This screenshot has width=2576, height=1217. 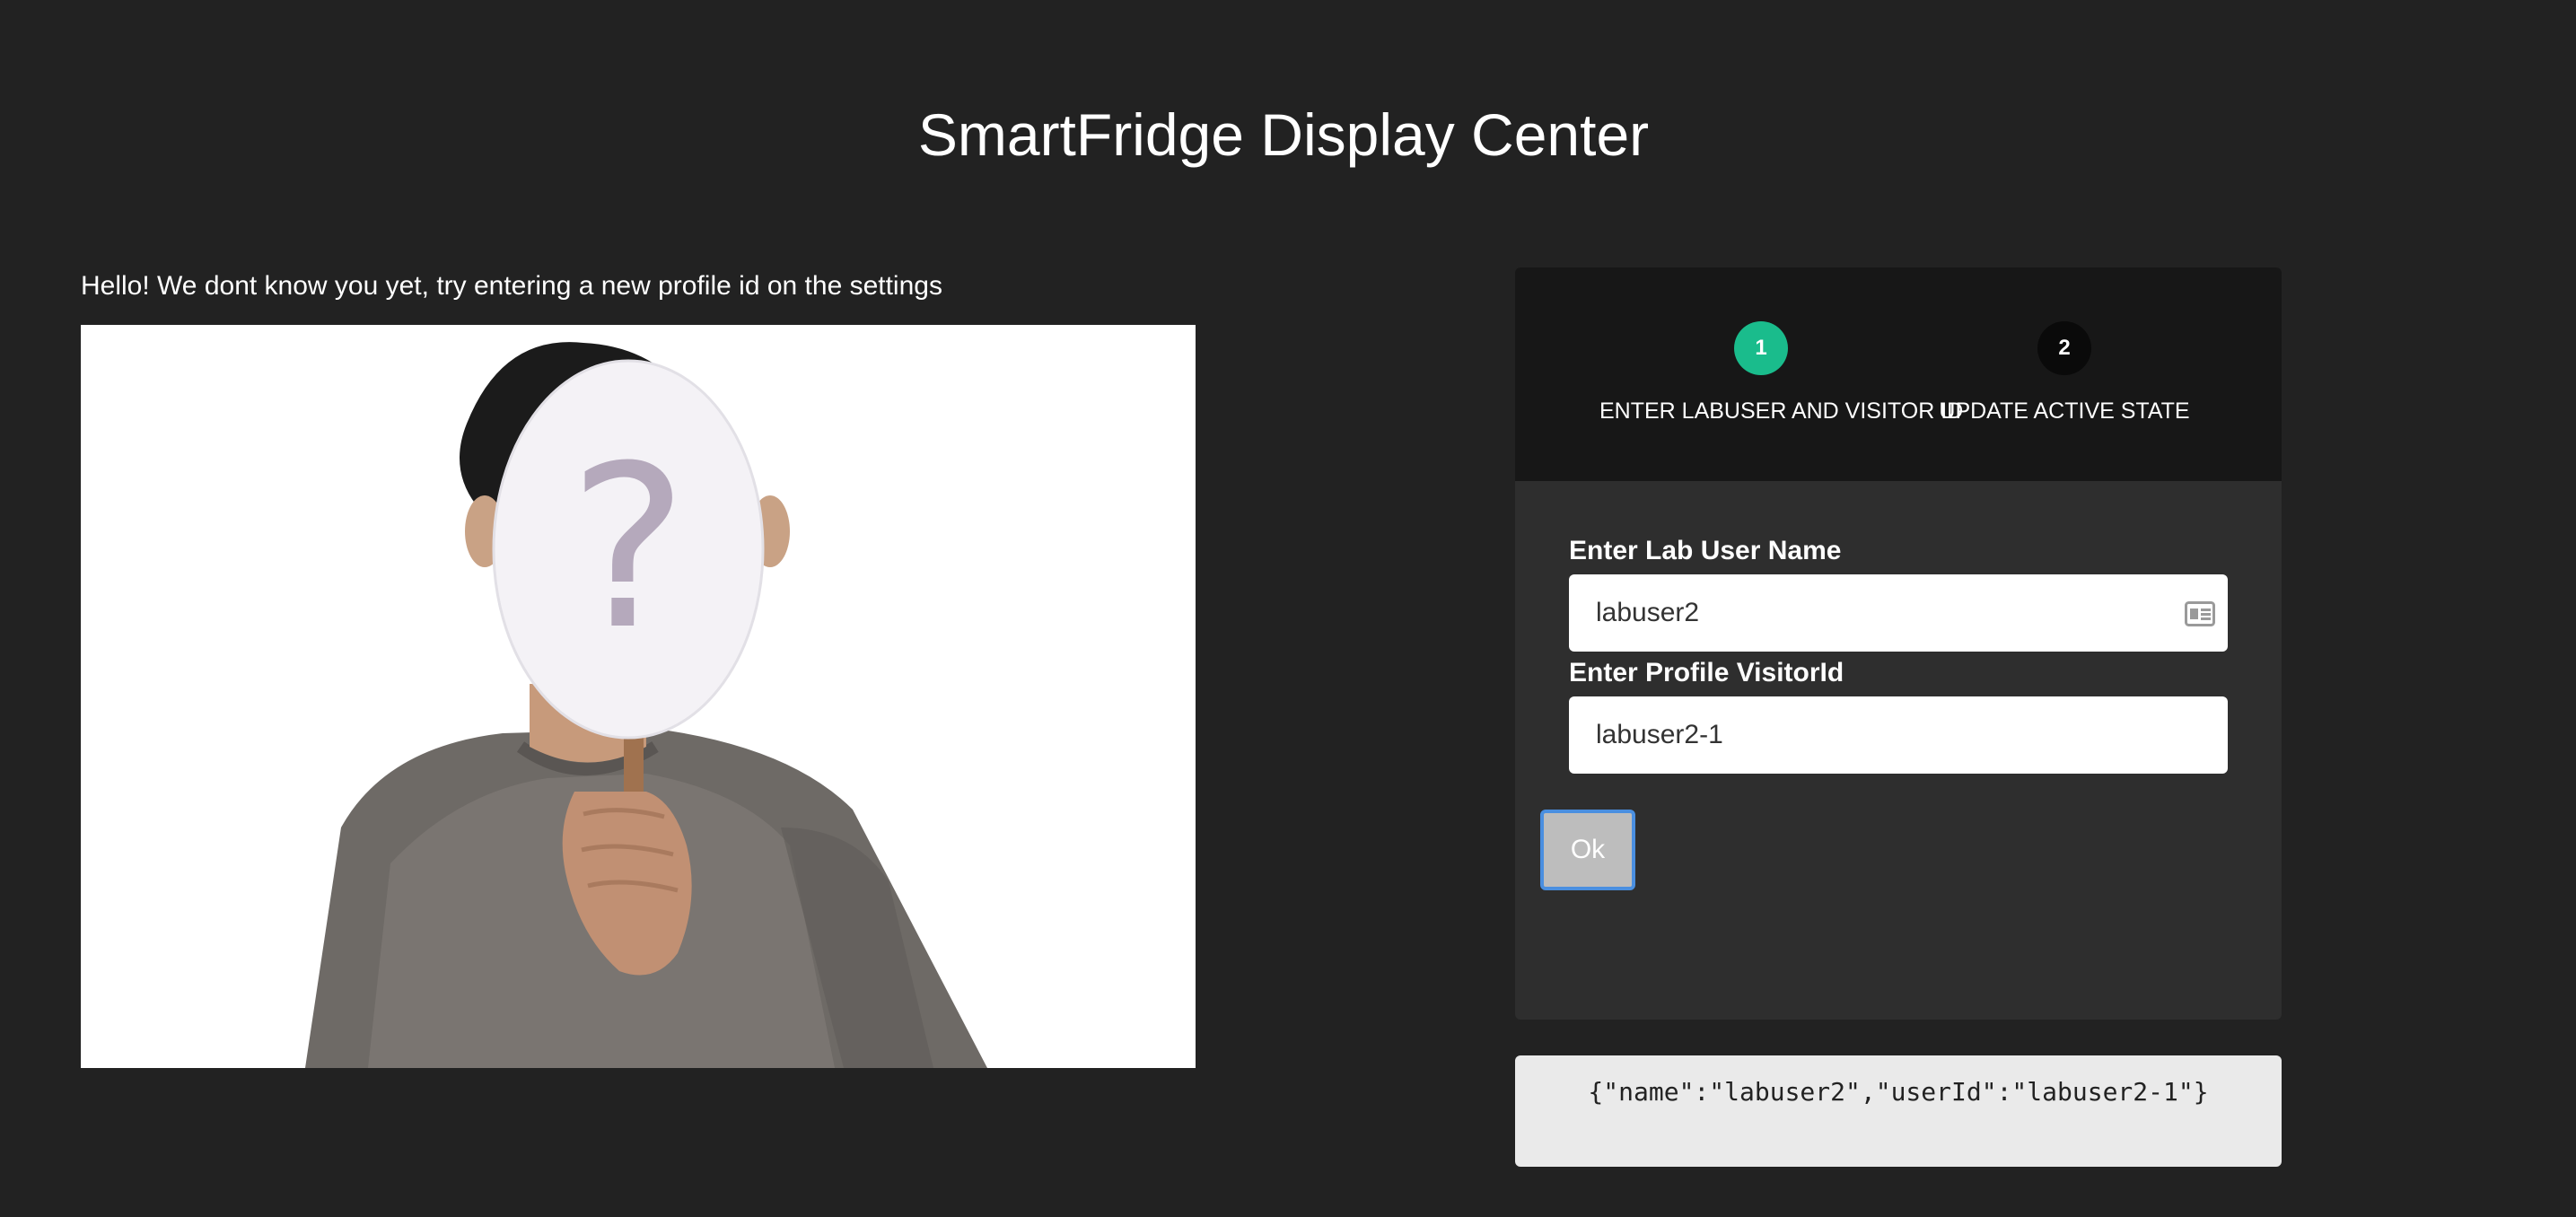 What do you see at coordinates (2200, 613) in the screenshot?
I see `id-card-icon` at bounding box center [2200, 613].